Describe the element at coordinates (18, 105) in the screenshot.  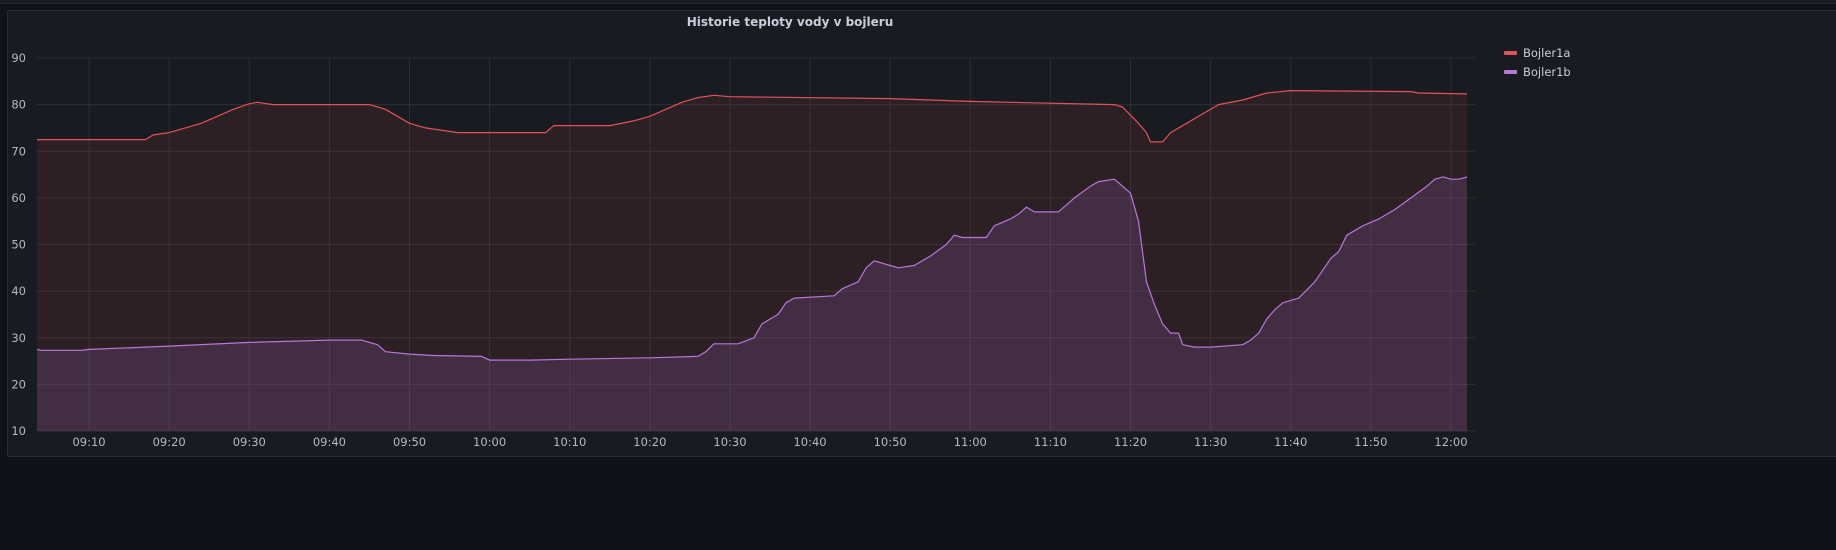
I see `y-tick-label: 80` at that location.